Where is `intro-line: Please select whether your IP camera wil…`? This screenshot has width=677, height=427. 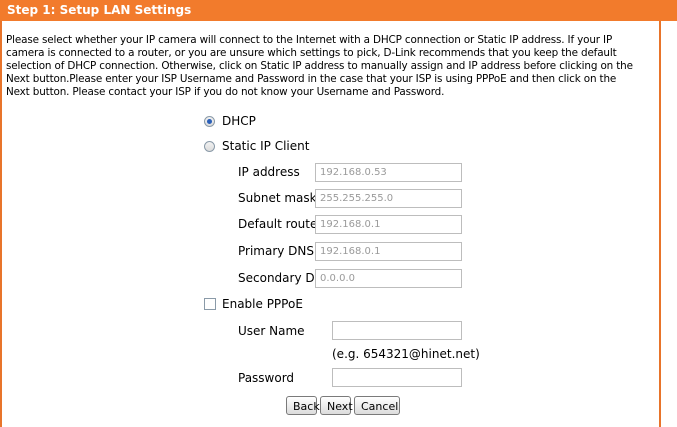 intro-line: Please select whether your IP camera wil… is located at coordinates (309, 40).